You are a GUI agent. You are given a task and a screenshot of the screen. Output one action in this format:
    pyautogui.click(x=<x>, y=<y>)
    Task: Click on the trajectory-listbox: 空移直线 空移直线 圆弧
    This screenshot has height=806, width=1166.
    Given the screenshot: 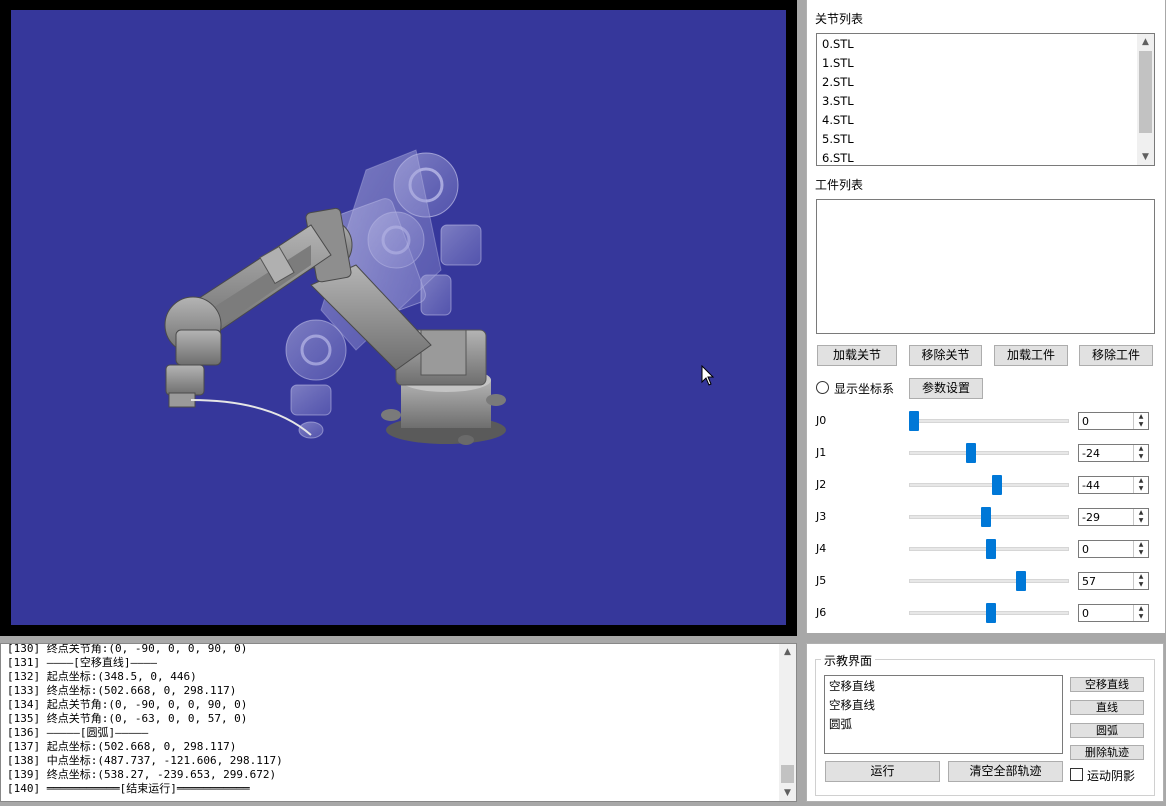 What is the action you would take?
    pyautogui.click(x=943, y=714)
    